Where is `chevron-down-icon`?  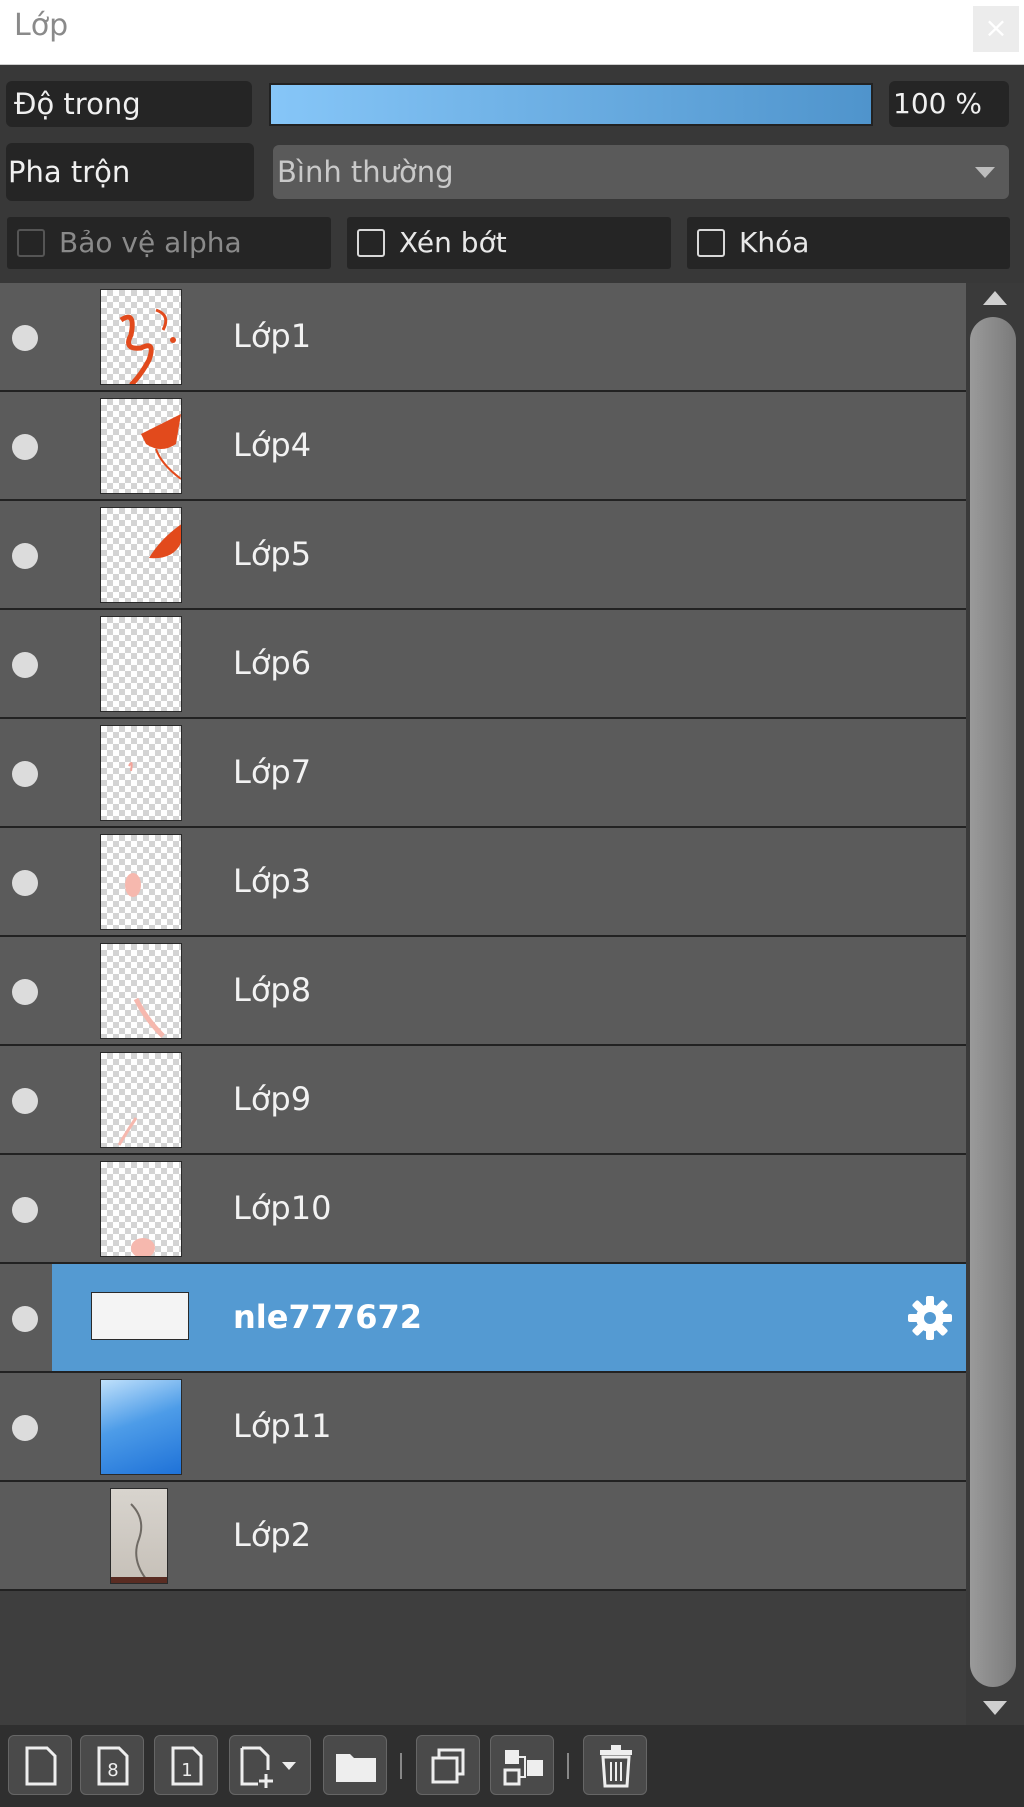 chevron-down-icon is located at coordinates (985, 172).